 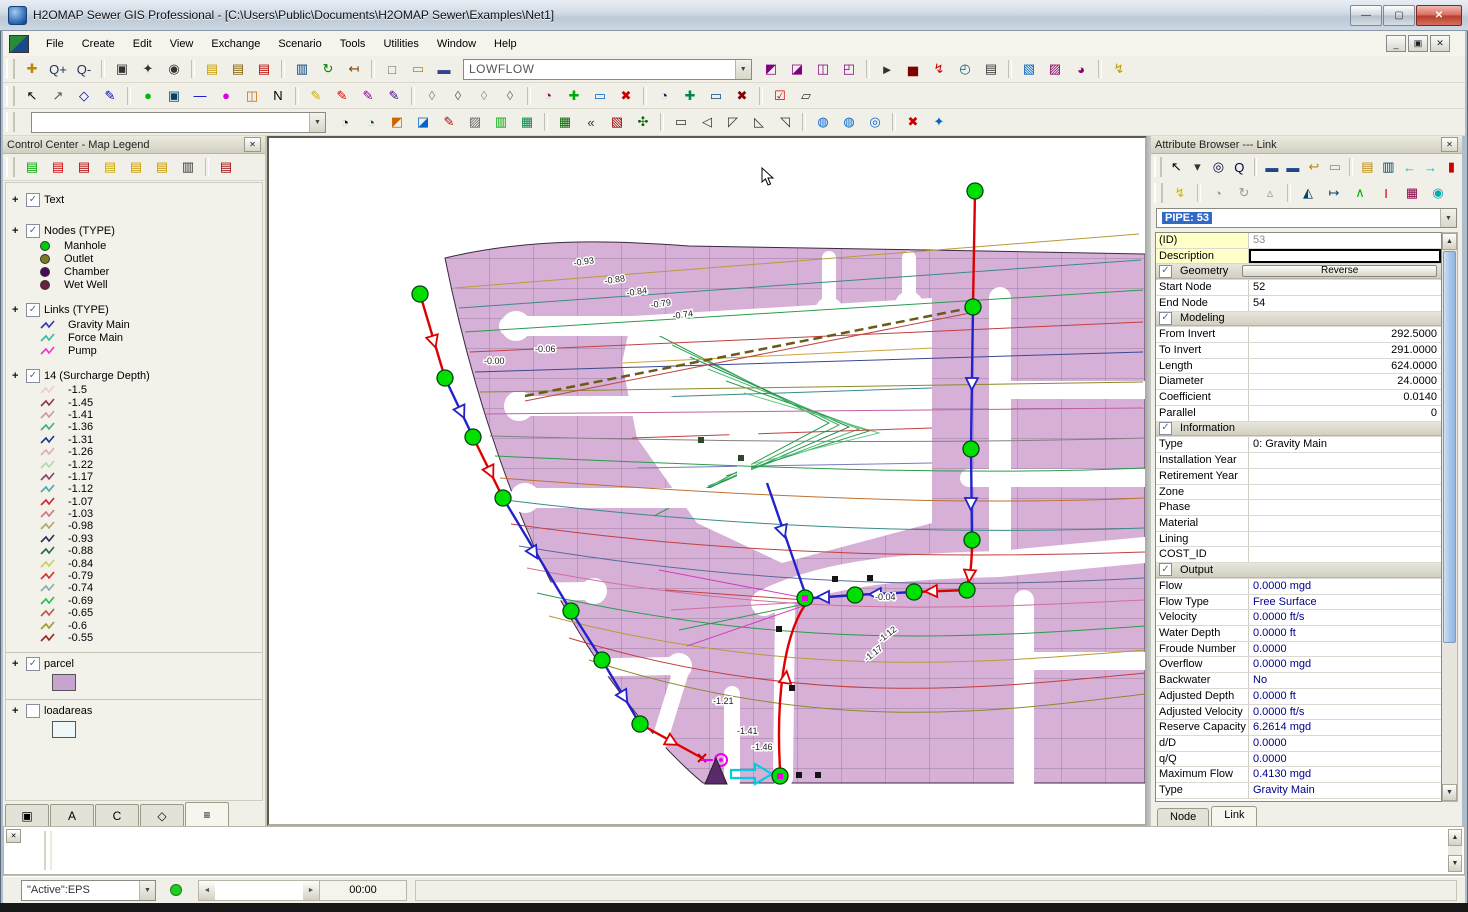 I want to click on domain-node-icon: ◔, so click(x=345, y=122).